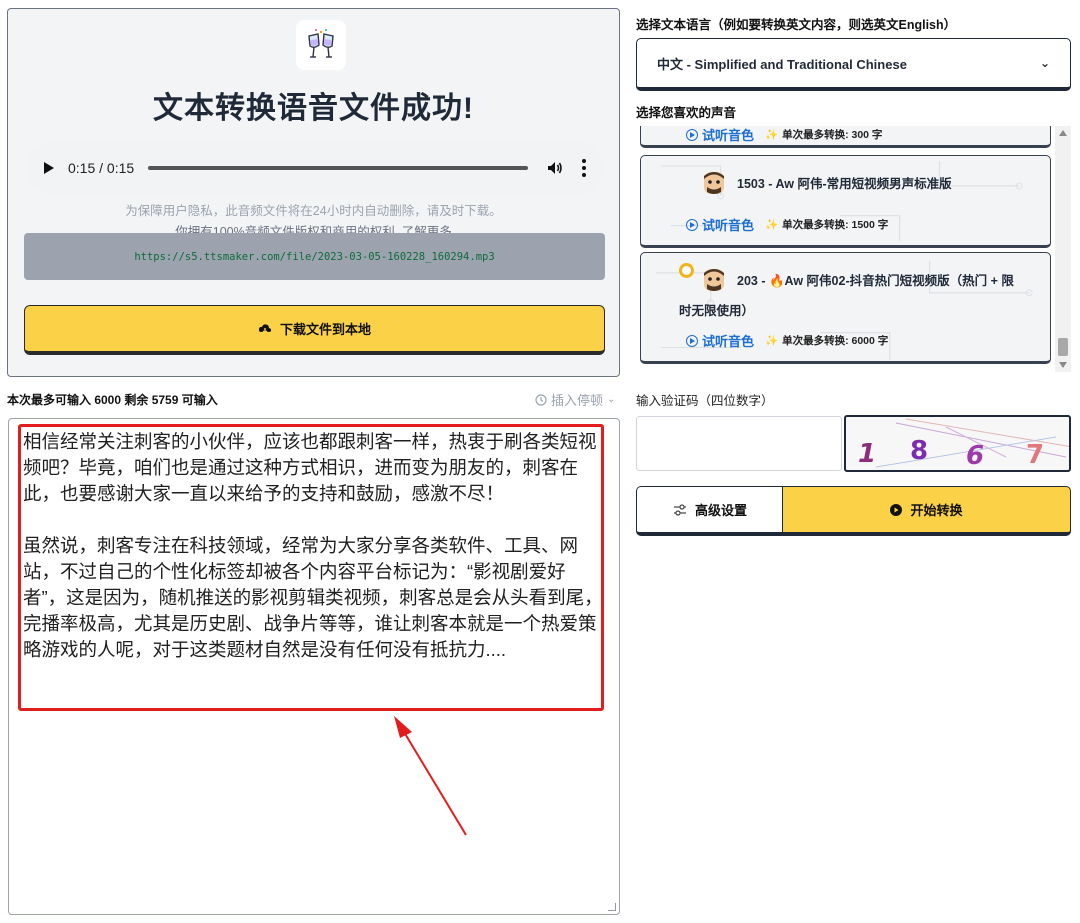 This screenshot has height=923, width=1080. Describe the element at coordinates (313, 211) in the screenshot. I see `privacy-note: 为保障用户隐私，此音频文件将在24小时内自动删除，请及时下载。` at that location.